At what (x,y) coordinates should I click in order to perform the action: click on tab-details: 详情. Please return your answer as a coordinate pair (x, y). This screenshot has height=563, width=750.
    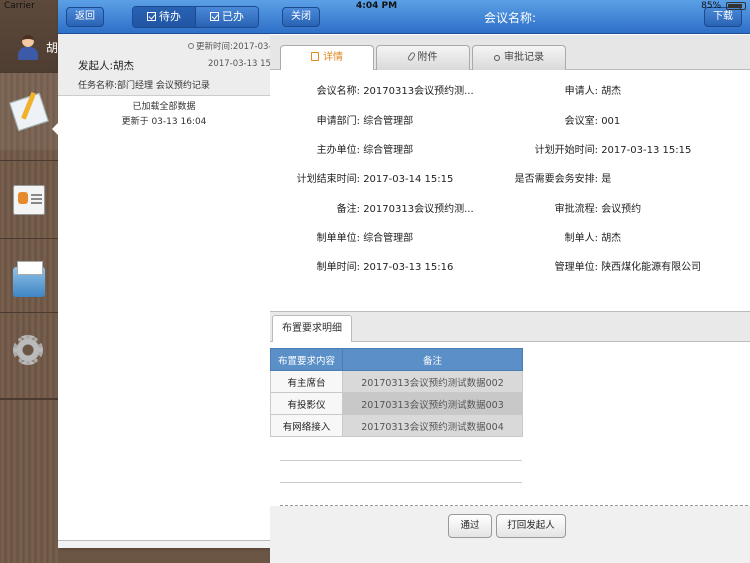
    Looking at the image, I should click on (327, 58).